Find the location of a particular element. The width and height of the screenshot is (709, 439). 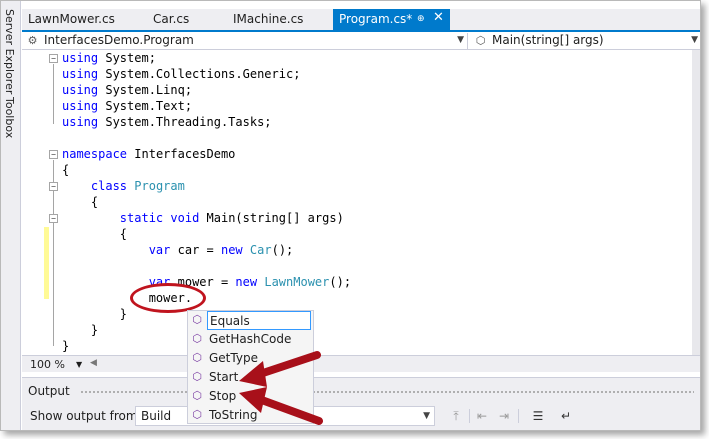

member-dropdown-value: Main(string[] args) is located at coordinates (548, 40).